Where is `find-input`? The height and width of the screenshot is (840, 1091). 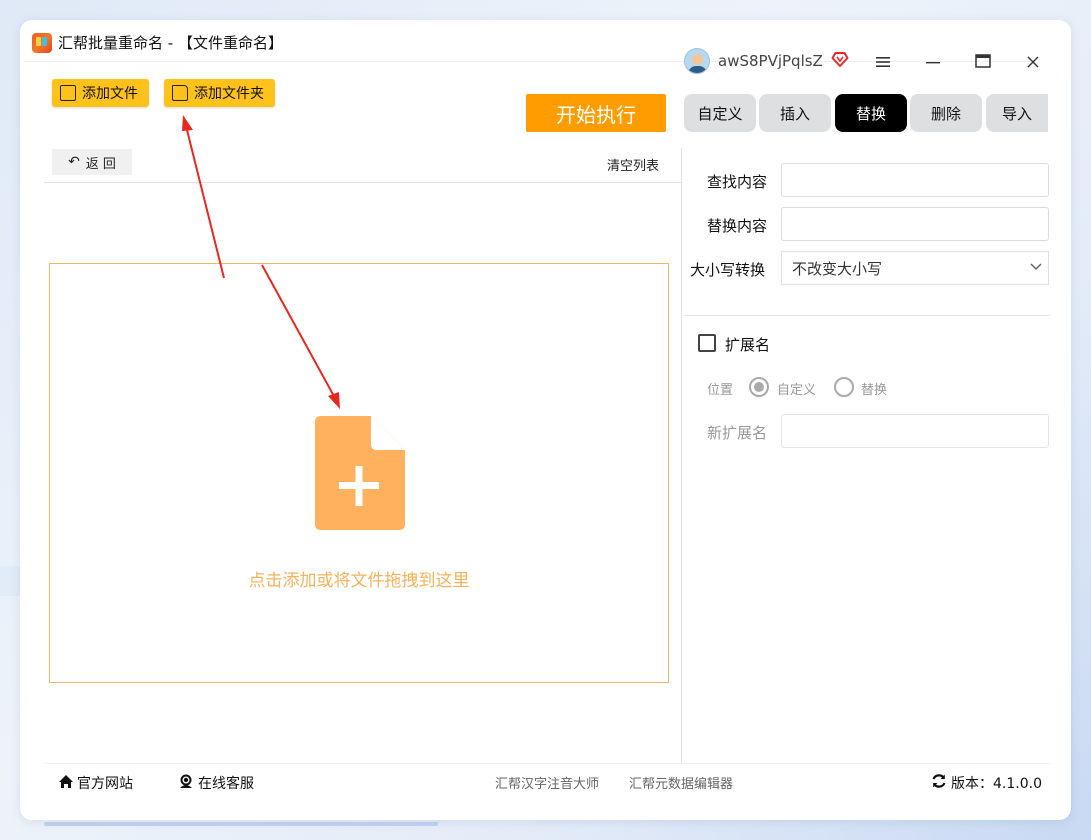
find-input is located at coordinates (915, 180).